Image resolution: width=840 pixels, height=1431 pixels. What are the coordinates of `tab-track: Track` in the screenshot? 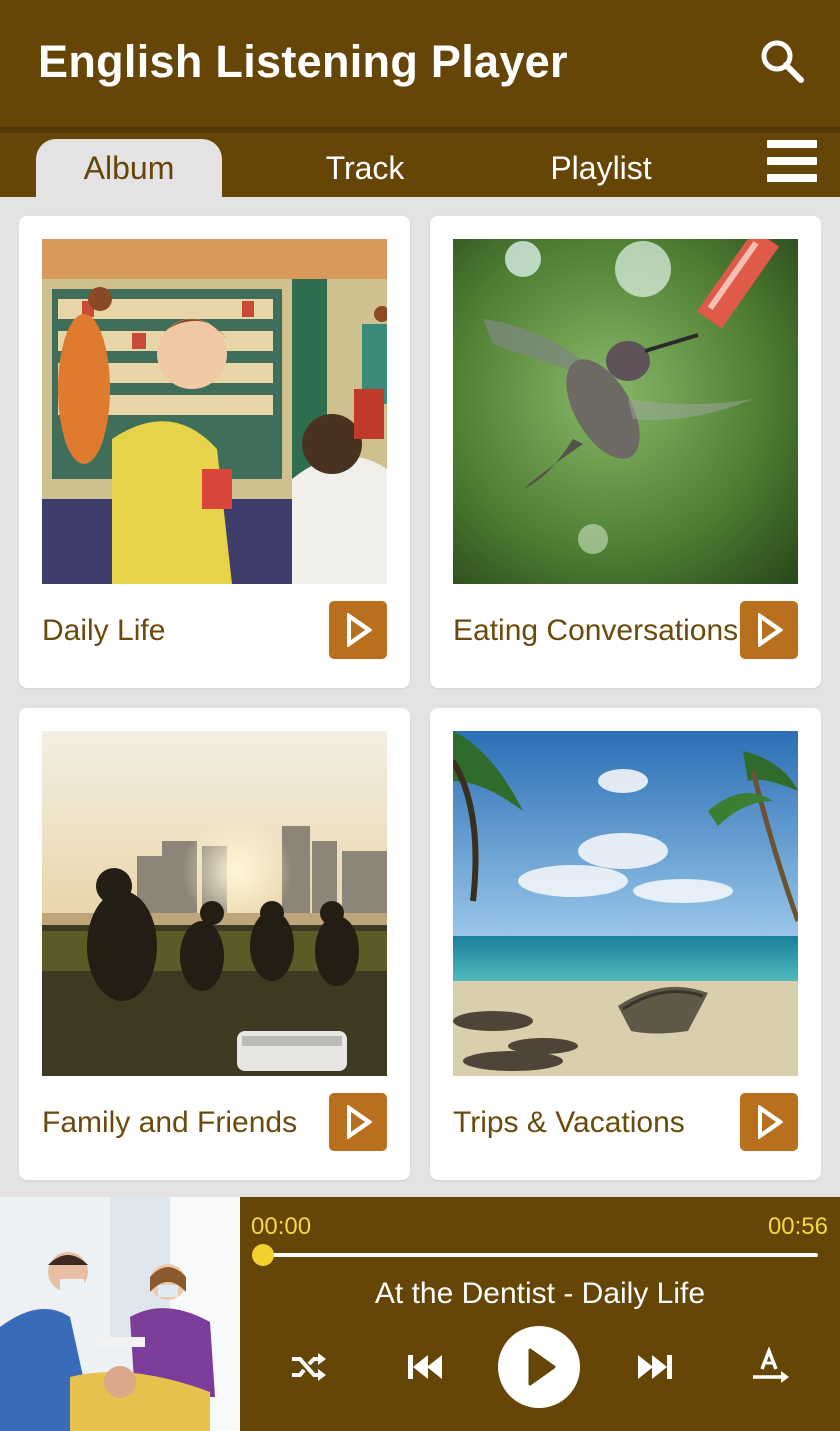 It's located at (365, 168).